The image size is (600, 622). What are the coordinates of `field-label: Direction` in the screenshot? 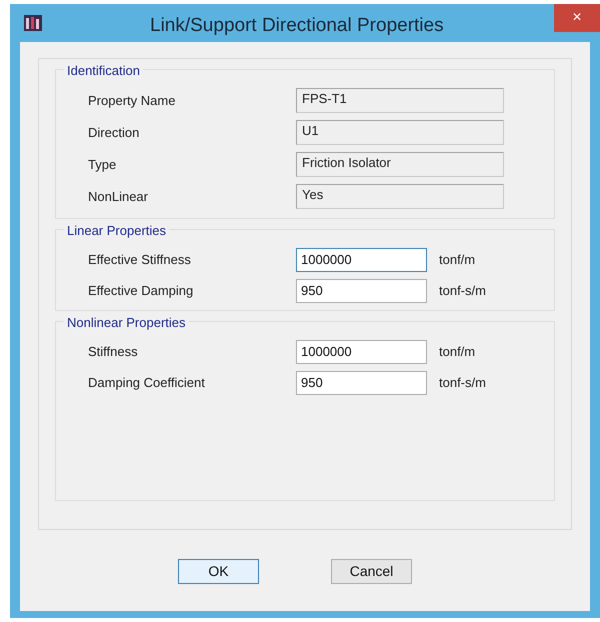 It's located at (114, 133).